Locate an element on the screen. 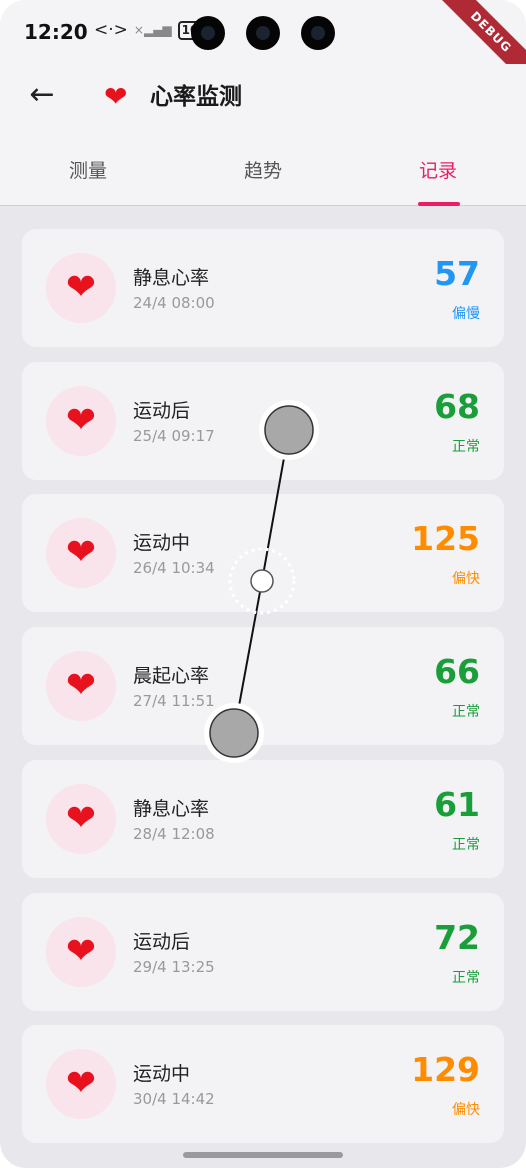 The image size is (526, 1168). signal-icon: ×▂▄▆ is located at coordinates (152, 30).